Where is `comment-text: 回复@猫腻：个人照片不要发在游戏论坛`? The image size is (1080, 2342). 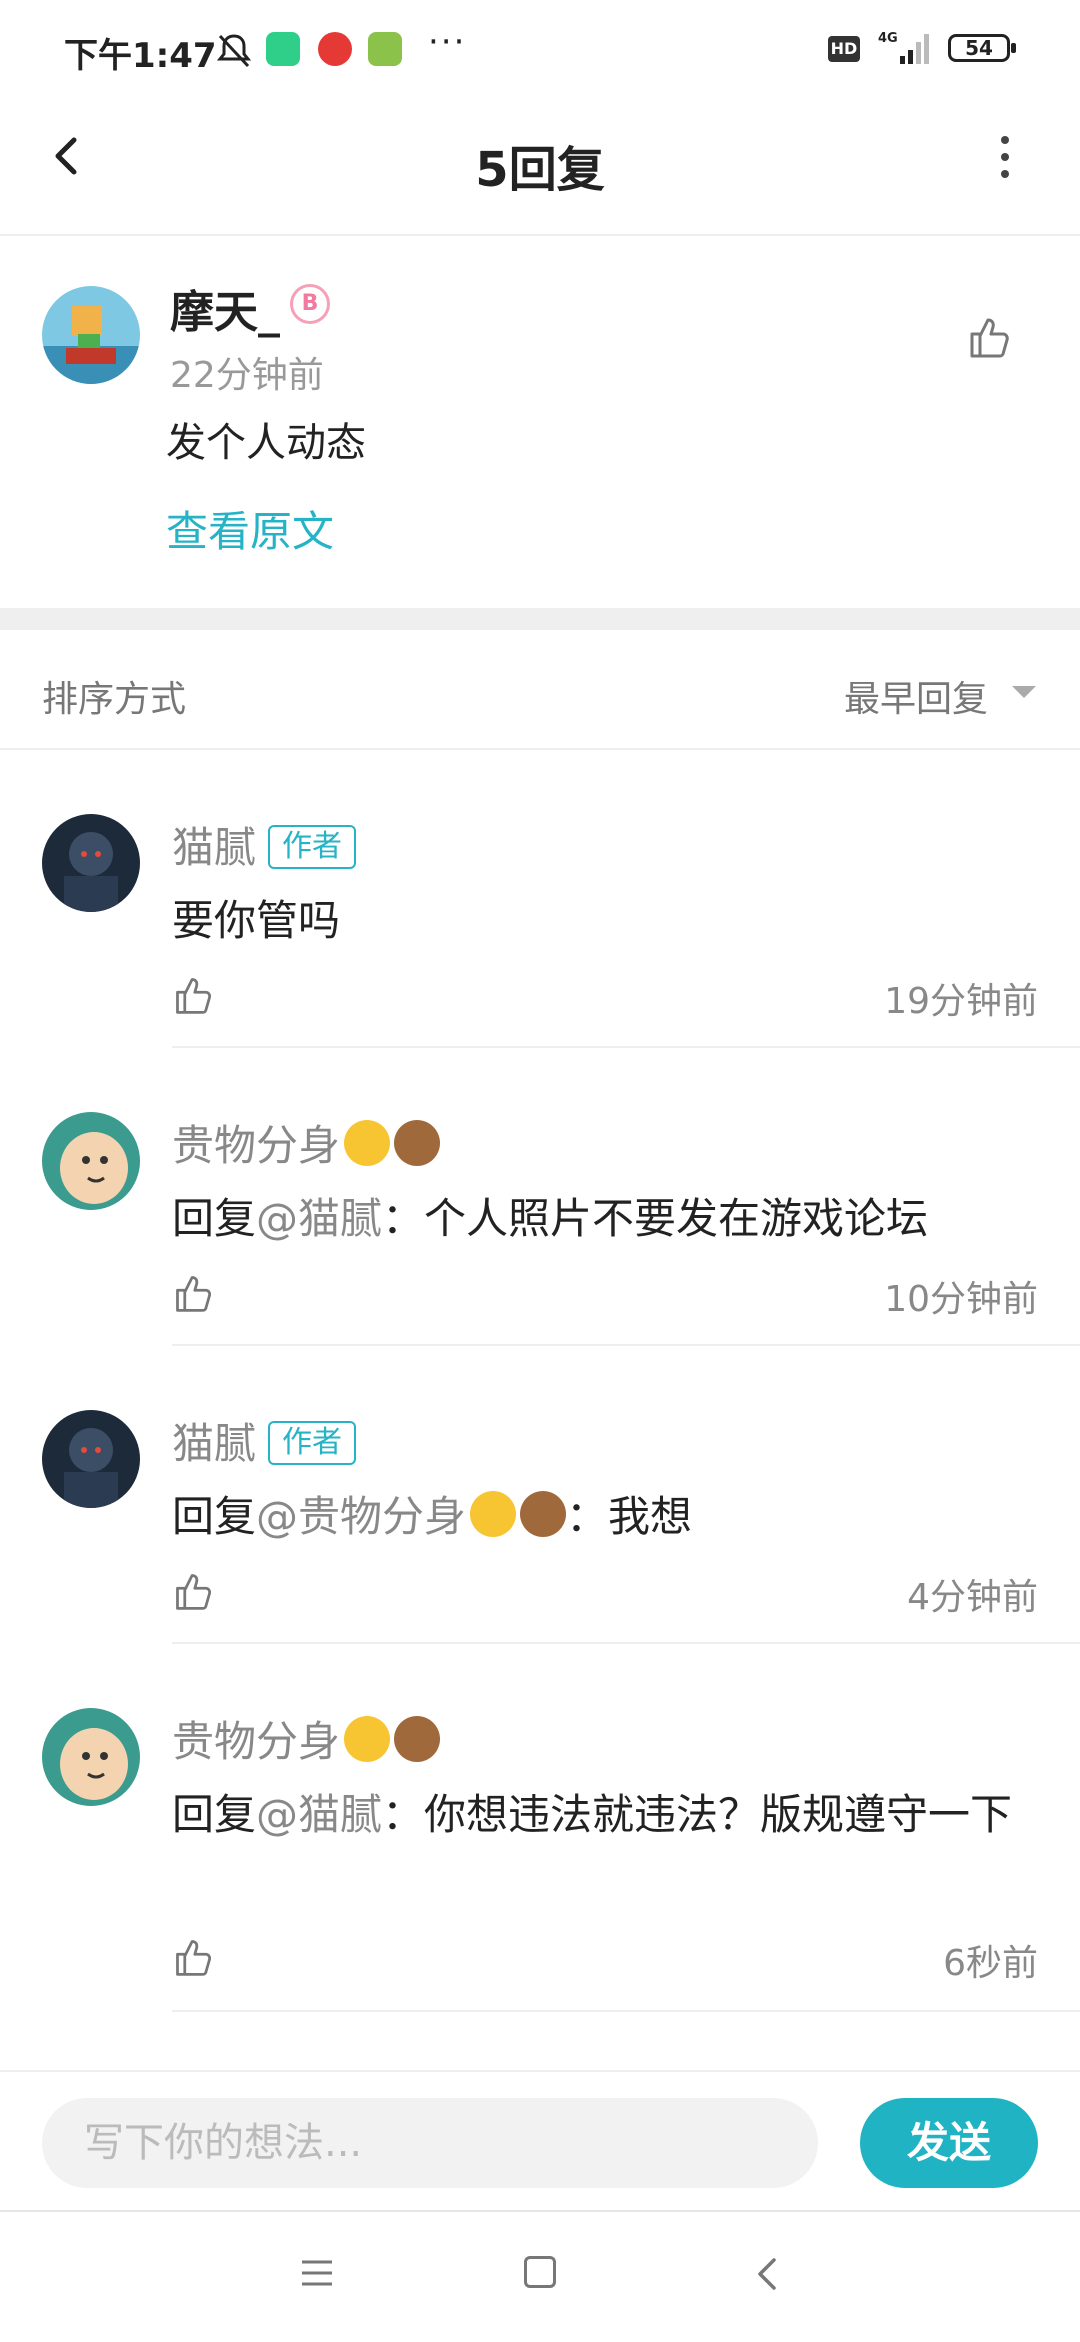 comment-text: 回复@猫腻：个人照片不要发在游戏论坛 is located at coordinates (602, 1219).